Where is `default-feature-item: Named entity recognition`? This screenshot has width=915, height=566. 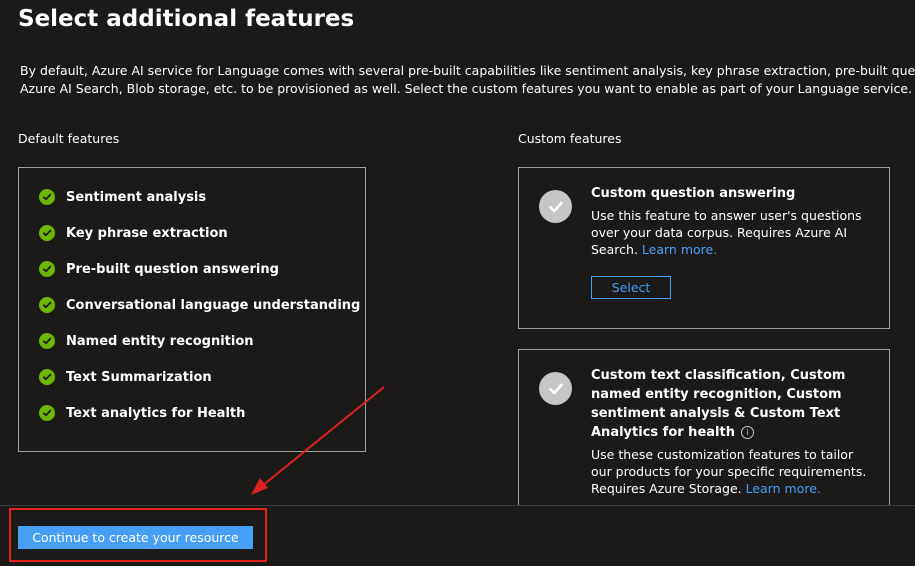
default-feature-item: Named entity recognition is located at coordinates (146, 341).